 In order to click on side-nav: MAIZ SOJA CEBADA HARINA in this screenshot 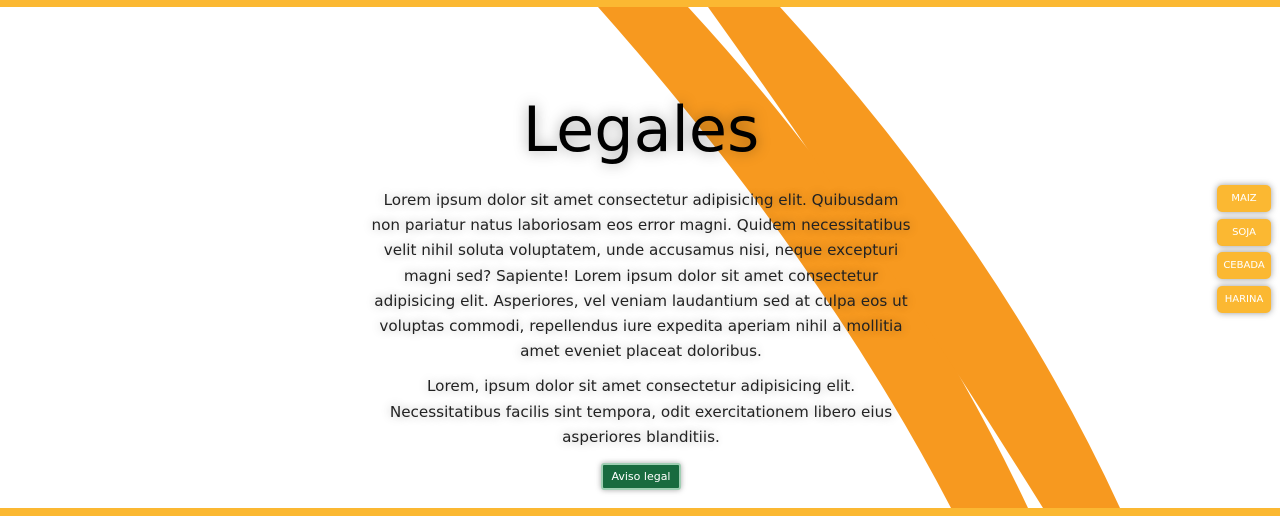, I will do `click(1244, 252)`.